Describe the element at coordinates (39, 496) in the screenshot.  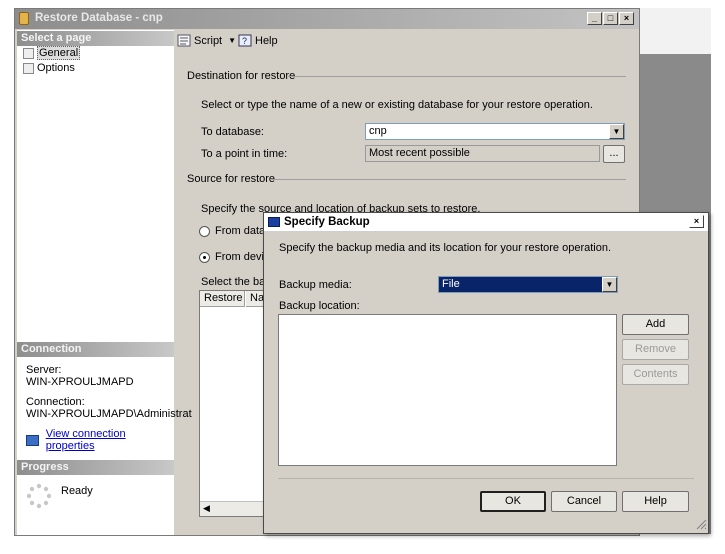
I see `progress-spinner-icon` at that location.